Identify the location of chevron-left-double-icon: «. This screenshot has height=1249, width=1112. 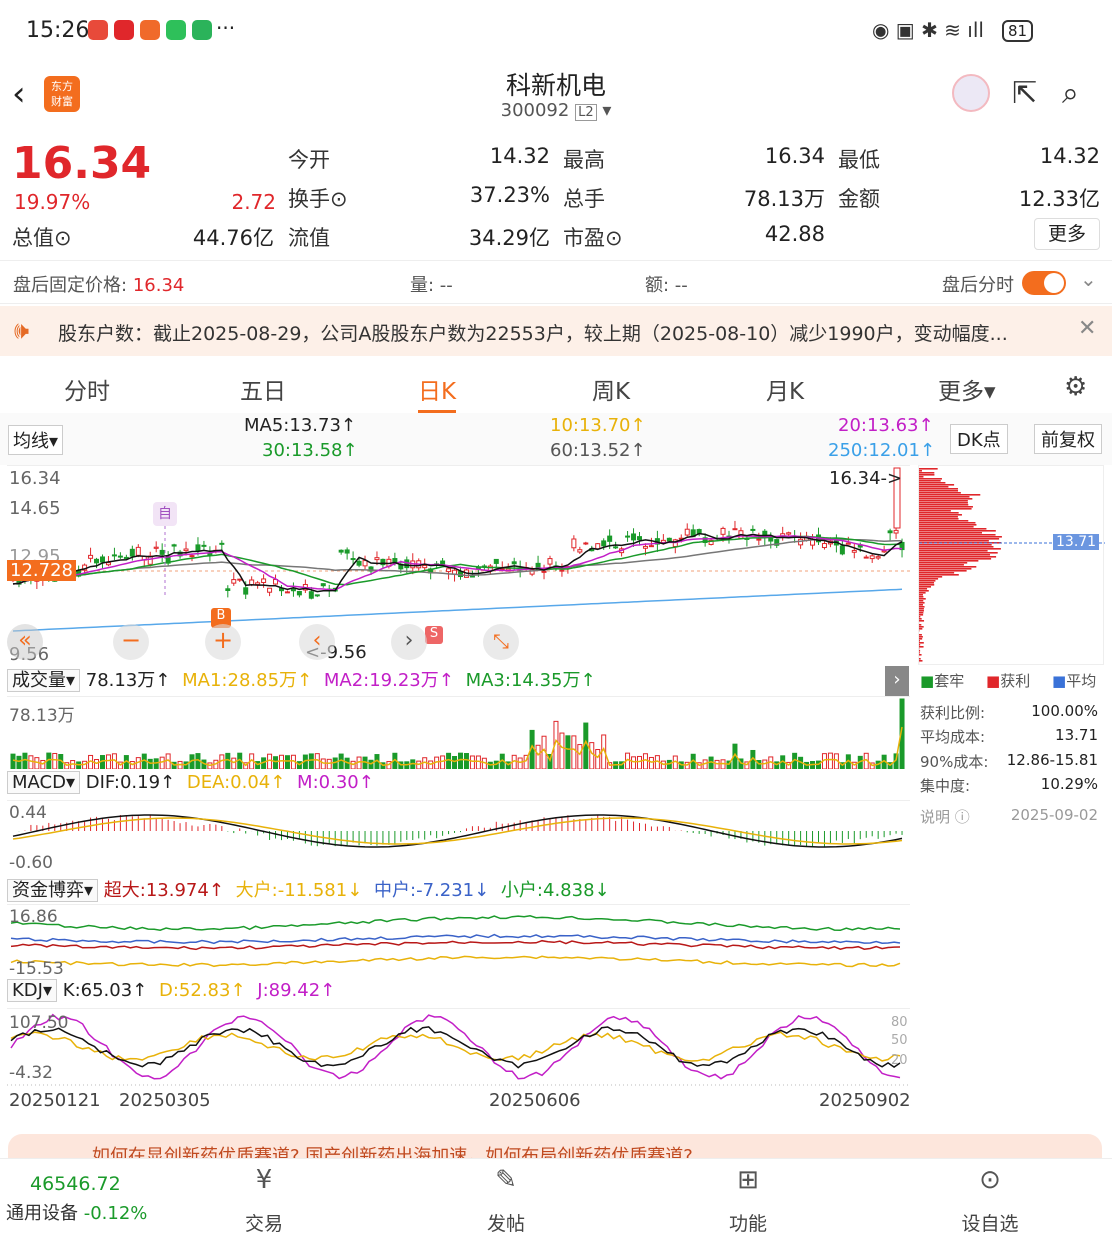
(25, 642).